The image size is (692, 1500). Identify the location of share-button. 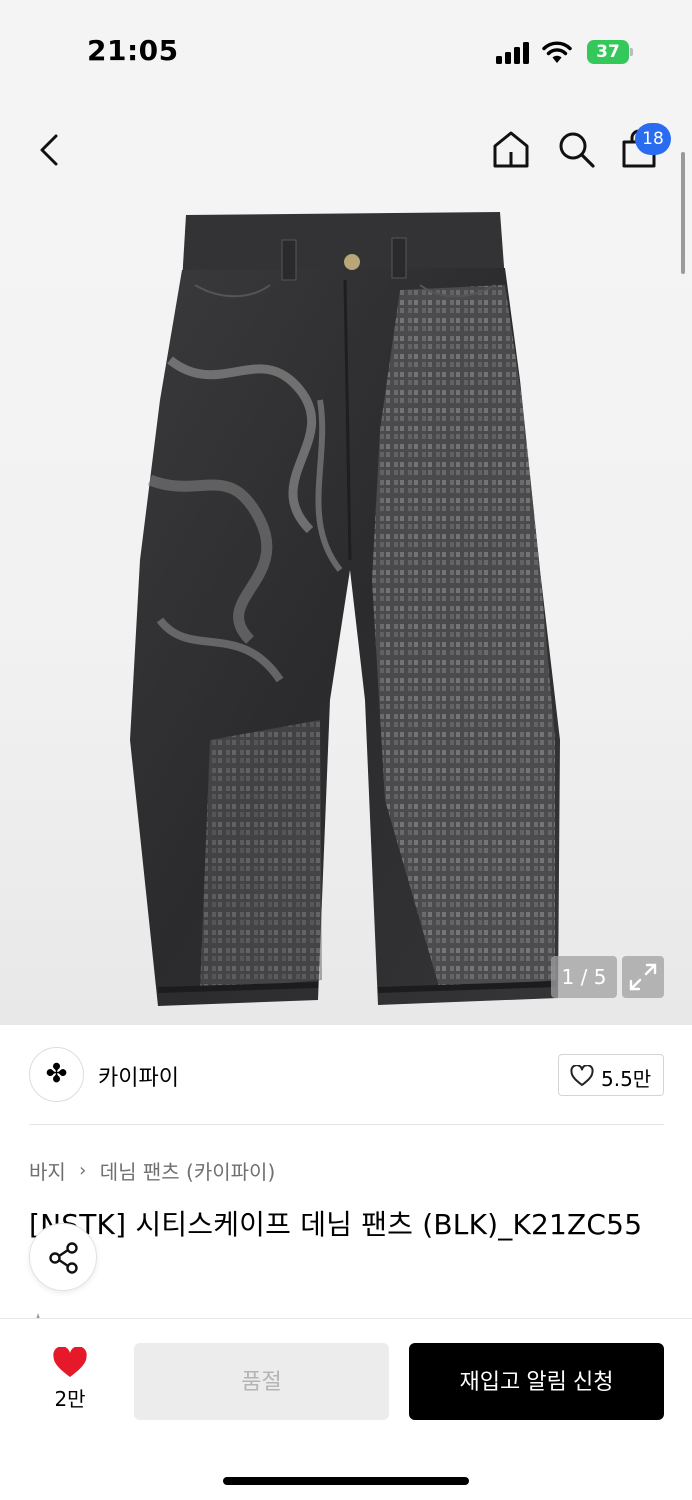
(63, 1257).